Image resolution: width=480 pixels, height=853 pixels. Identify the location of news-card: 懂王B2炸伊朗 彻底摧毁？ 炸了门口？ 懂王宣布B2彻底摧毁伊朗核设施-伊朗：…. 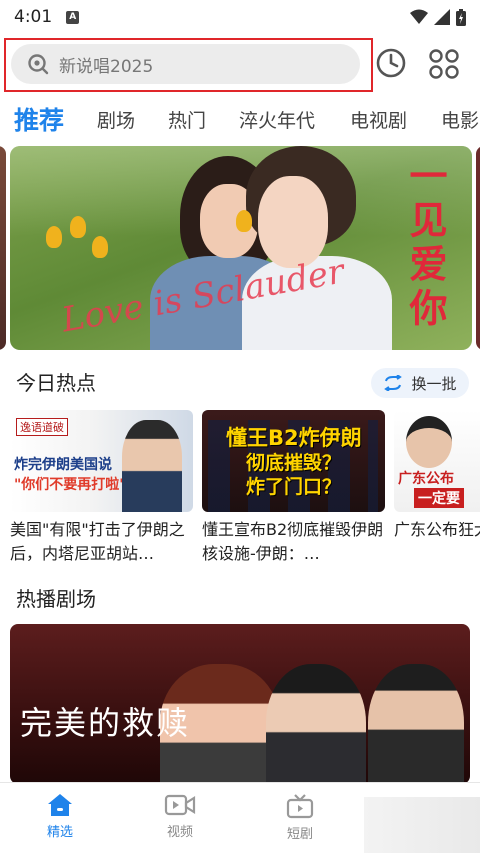
(293, 488).